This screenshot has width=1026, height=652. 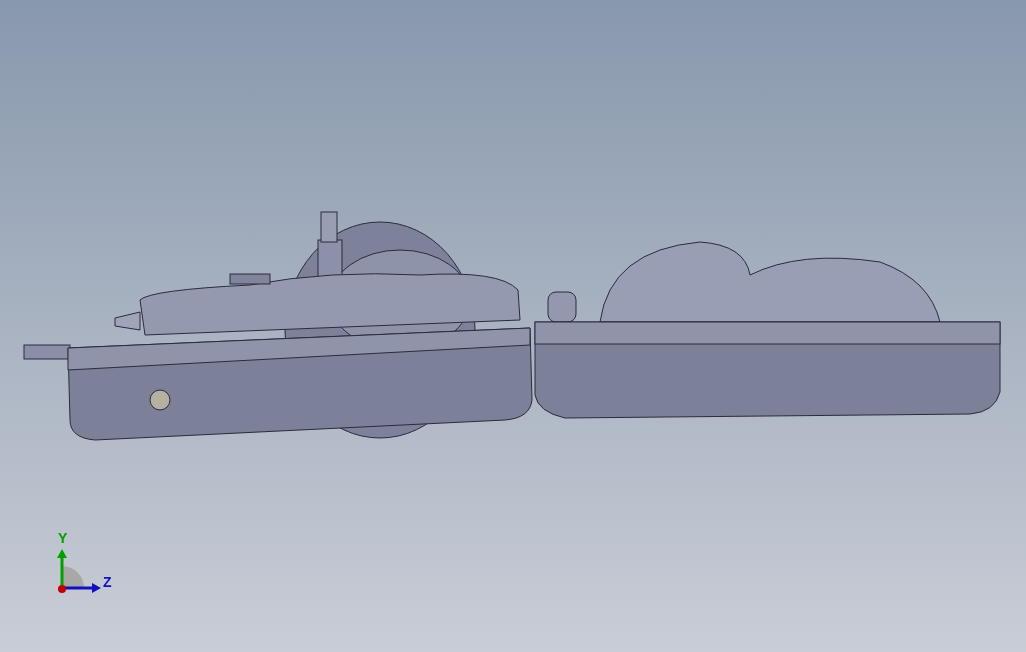 What do you see at coordinates (107, 582) in the screenshot?
I see `z-axis-label: Z` at bounding box center [107, 582].